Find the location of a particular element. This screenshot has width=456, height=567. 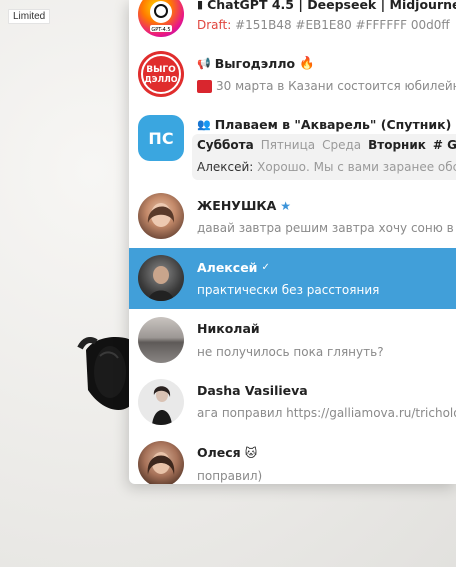

megaphone-icon: 📢 is located at coordinates (204, 63).